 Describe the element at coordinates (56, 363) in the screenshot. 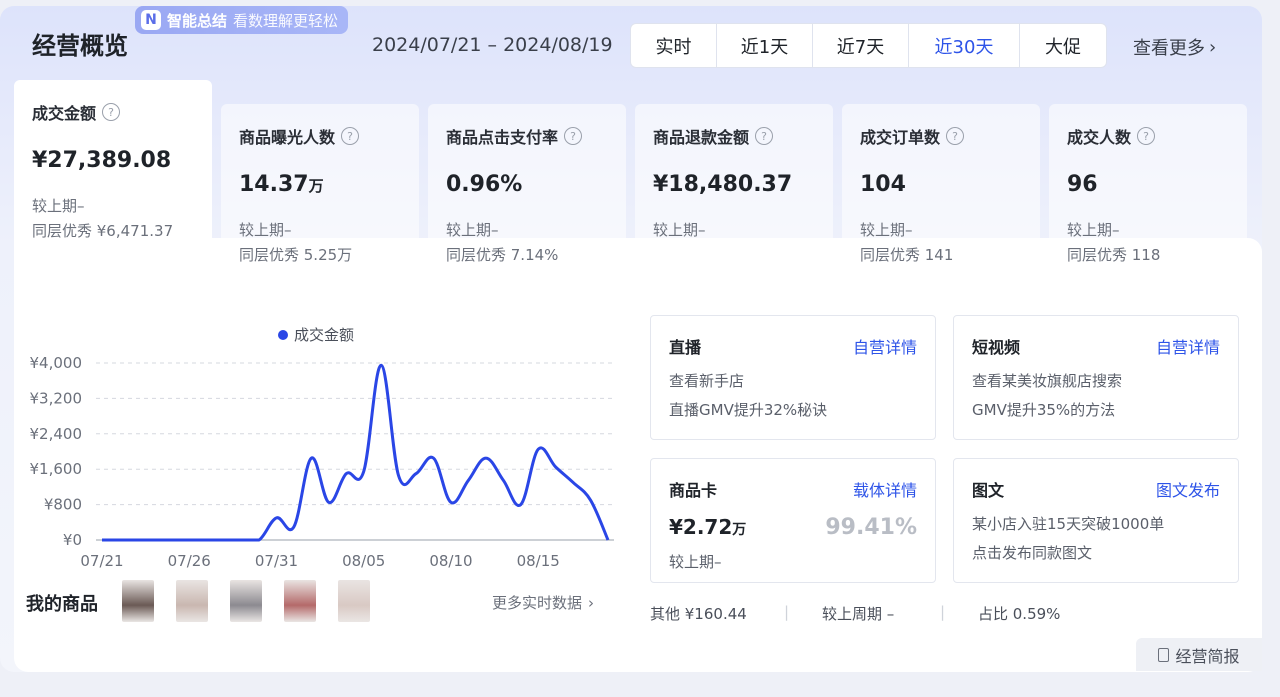

I see `y-tick-label: ¥4,000` at that location.